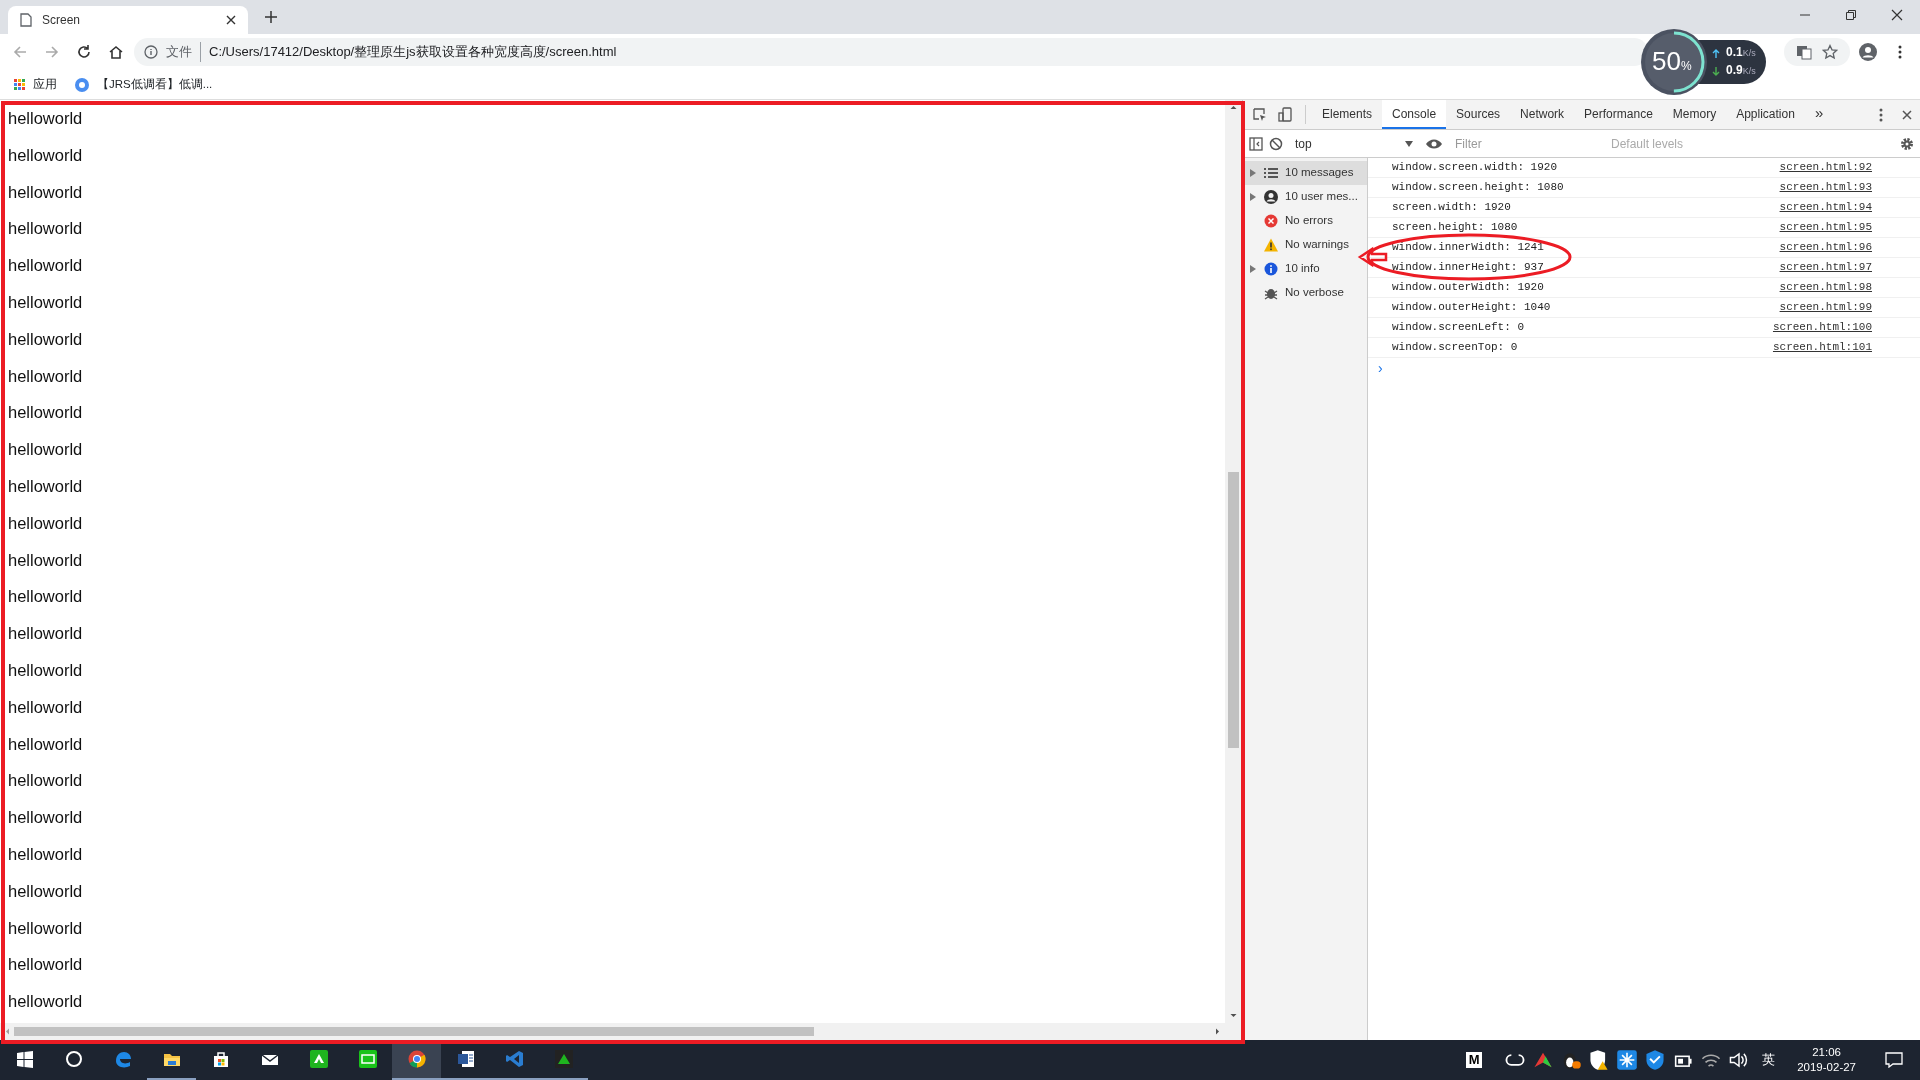  Describe the element at coordinates (1655, 1060) in the screenshot. I see `shield2-icon` at that location.